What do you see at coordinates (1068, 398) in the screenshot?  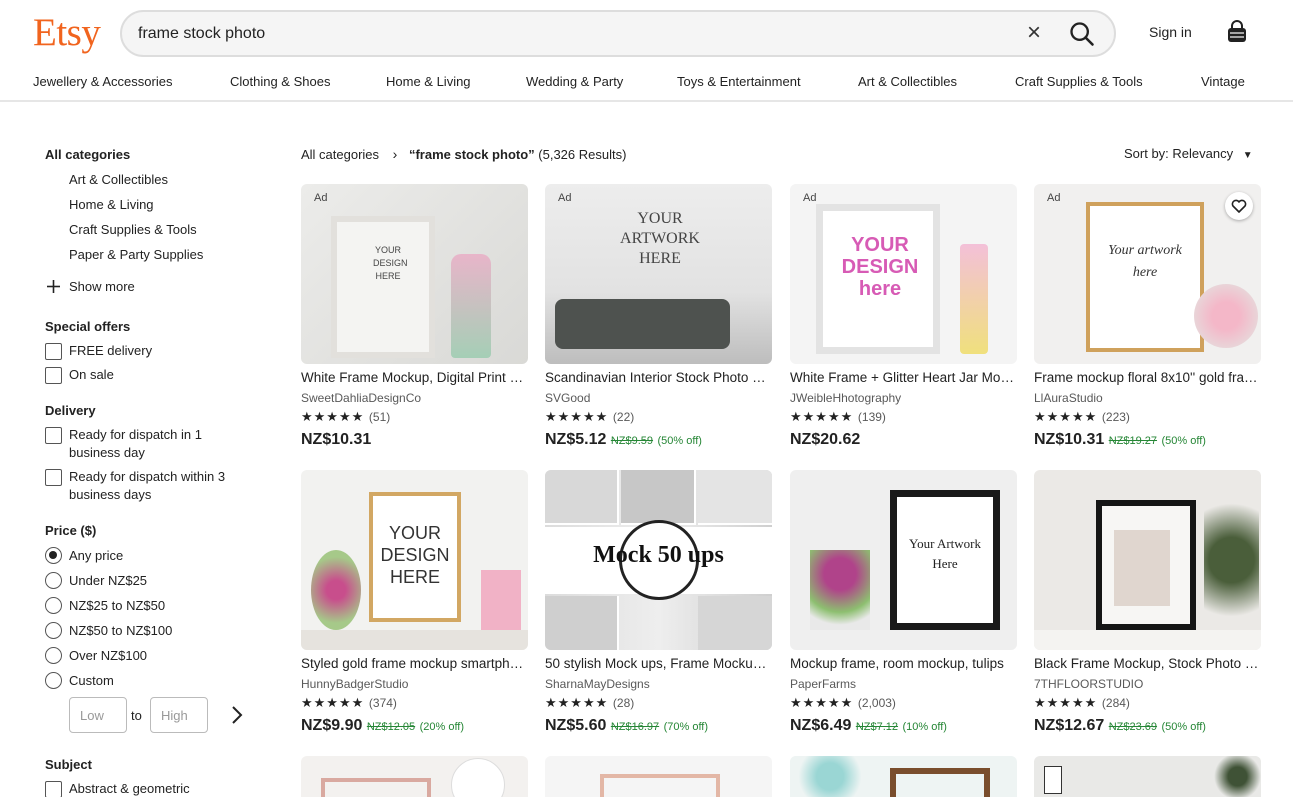 I see `shop-name: LlAuraStudio` at bounding box center [1068, 398].